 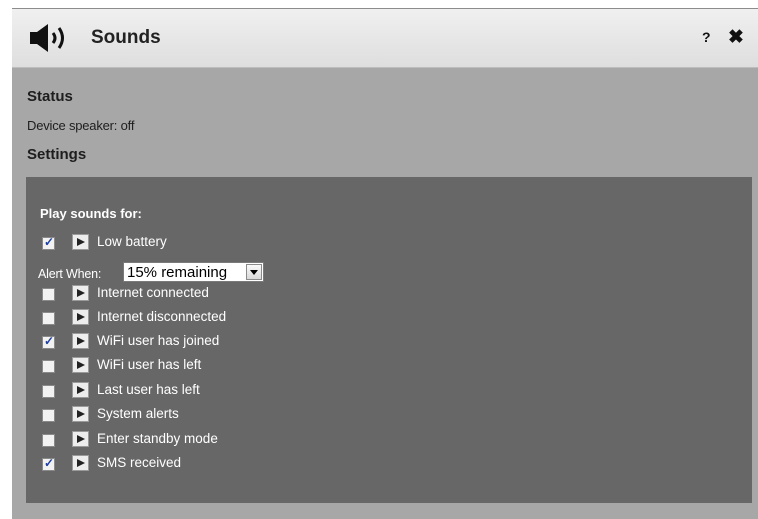 What do you see at coordinates (157, 438) in the screenshot?
I see `enter-standby-label: Enter standby mode` at bounding box center [157, 438].